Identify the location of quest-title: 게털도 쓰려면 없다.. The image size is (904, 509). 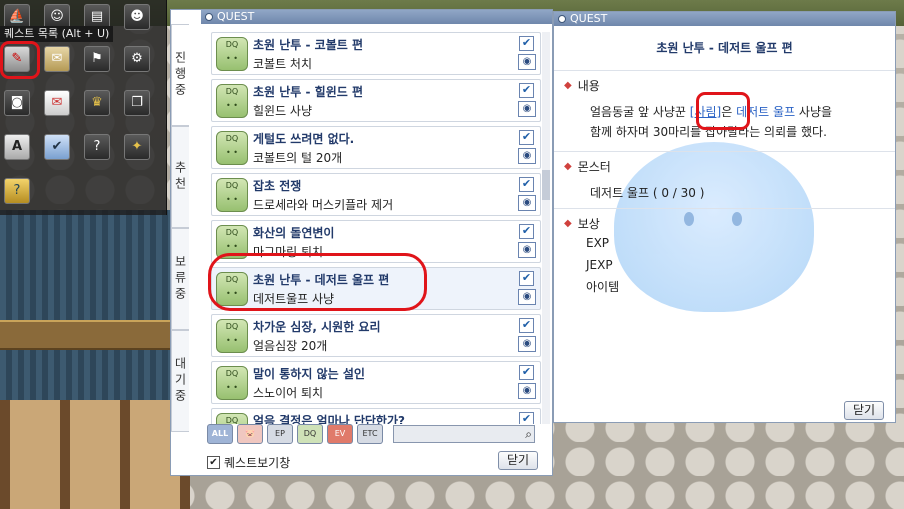
(304, 139).